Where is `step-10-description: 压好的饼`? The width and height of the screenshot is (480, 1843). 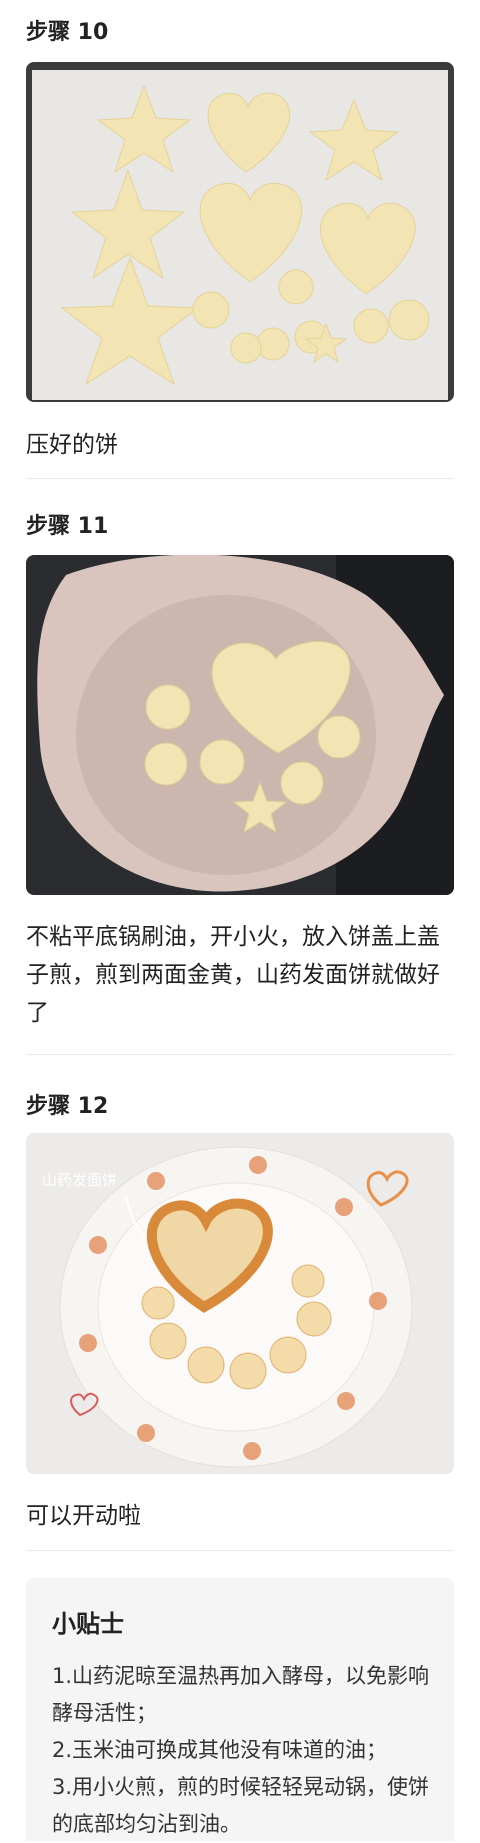
step-10-description: 压好的饼 is located at coordinates (72, 445).